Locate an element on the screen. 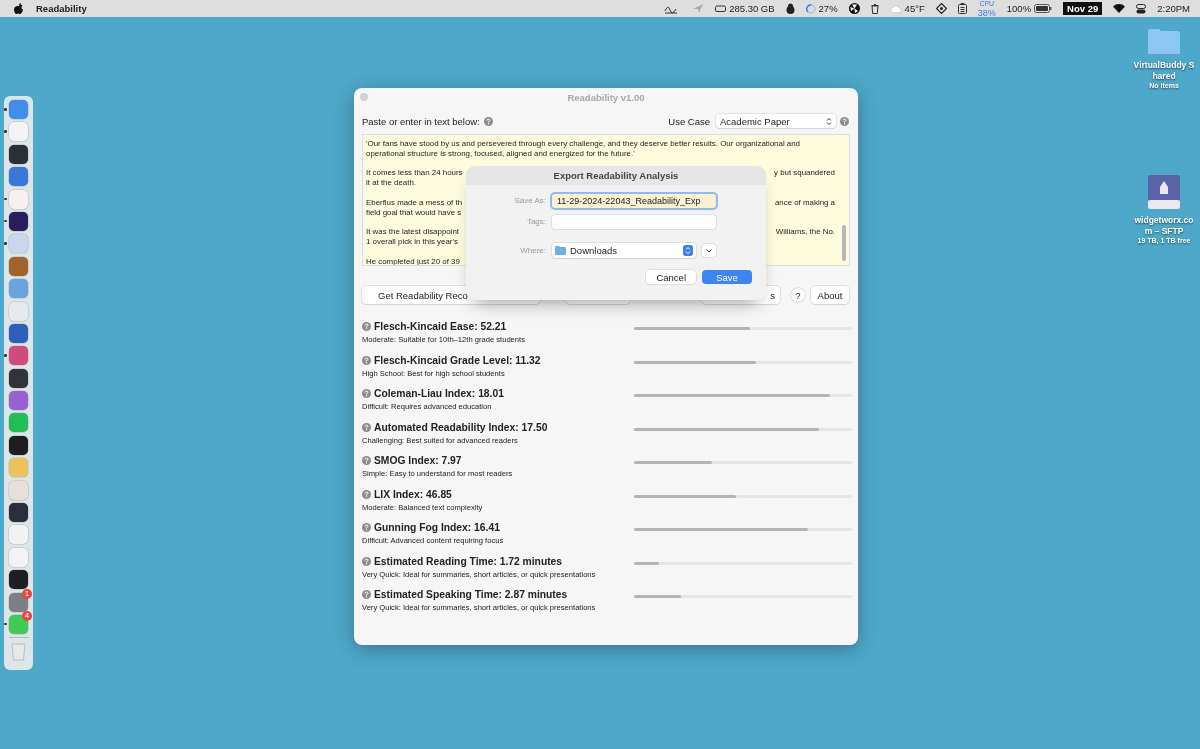  window-title: Readability v1.00 is located at coordinates (606, 97).